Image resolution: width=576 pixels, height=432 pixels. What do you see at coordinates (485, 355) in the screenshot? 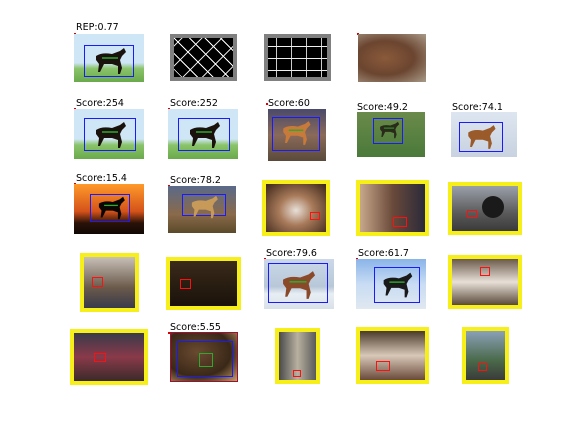
I see `thumb-r4-5-false-positive` at bounding box center [485, 355].